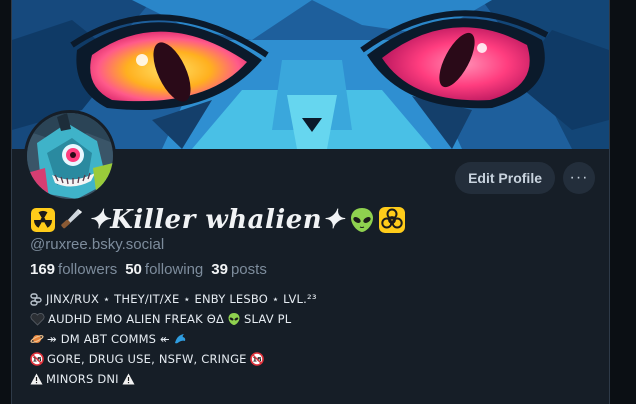 This screenshot has height=404, width=636. I want to click on bio-line-3: ↠ DM ABT COMMS ↞, so click(173, 339).